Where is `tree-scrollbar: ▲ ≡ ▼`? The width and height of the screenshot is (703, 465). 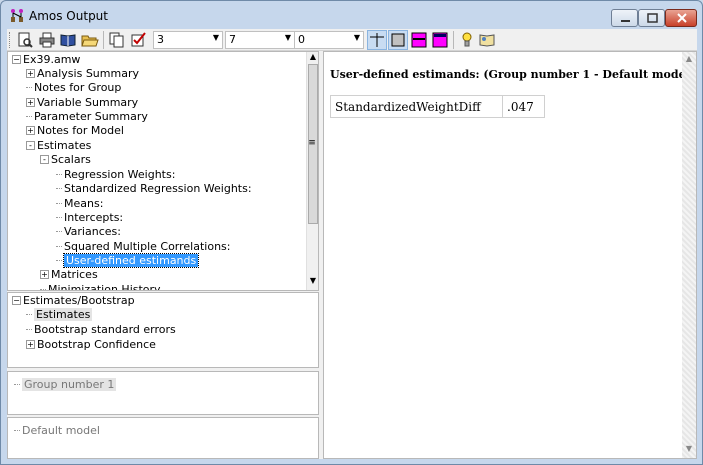 tree-scrollbar: ▲ ≡ ▼ is located at coordinates (312, 171).